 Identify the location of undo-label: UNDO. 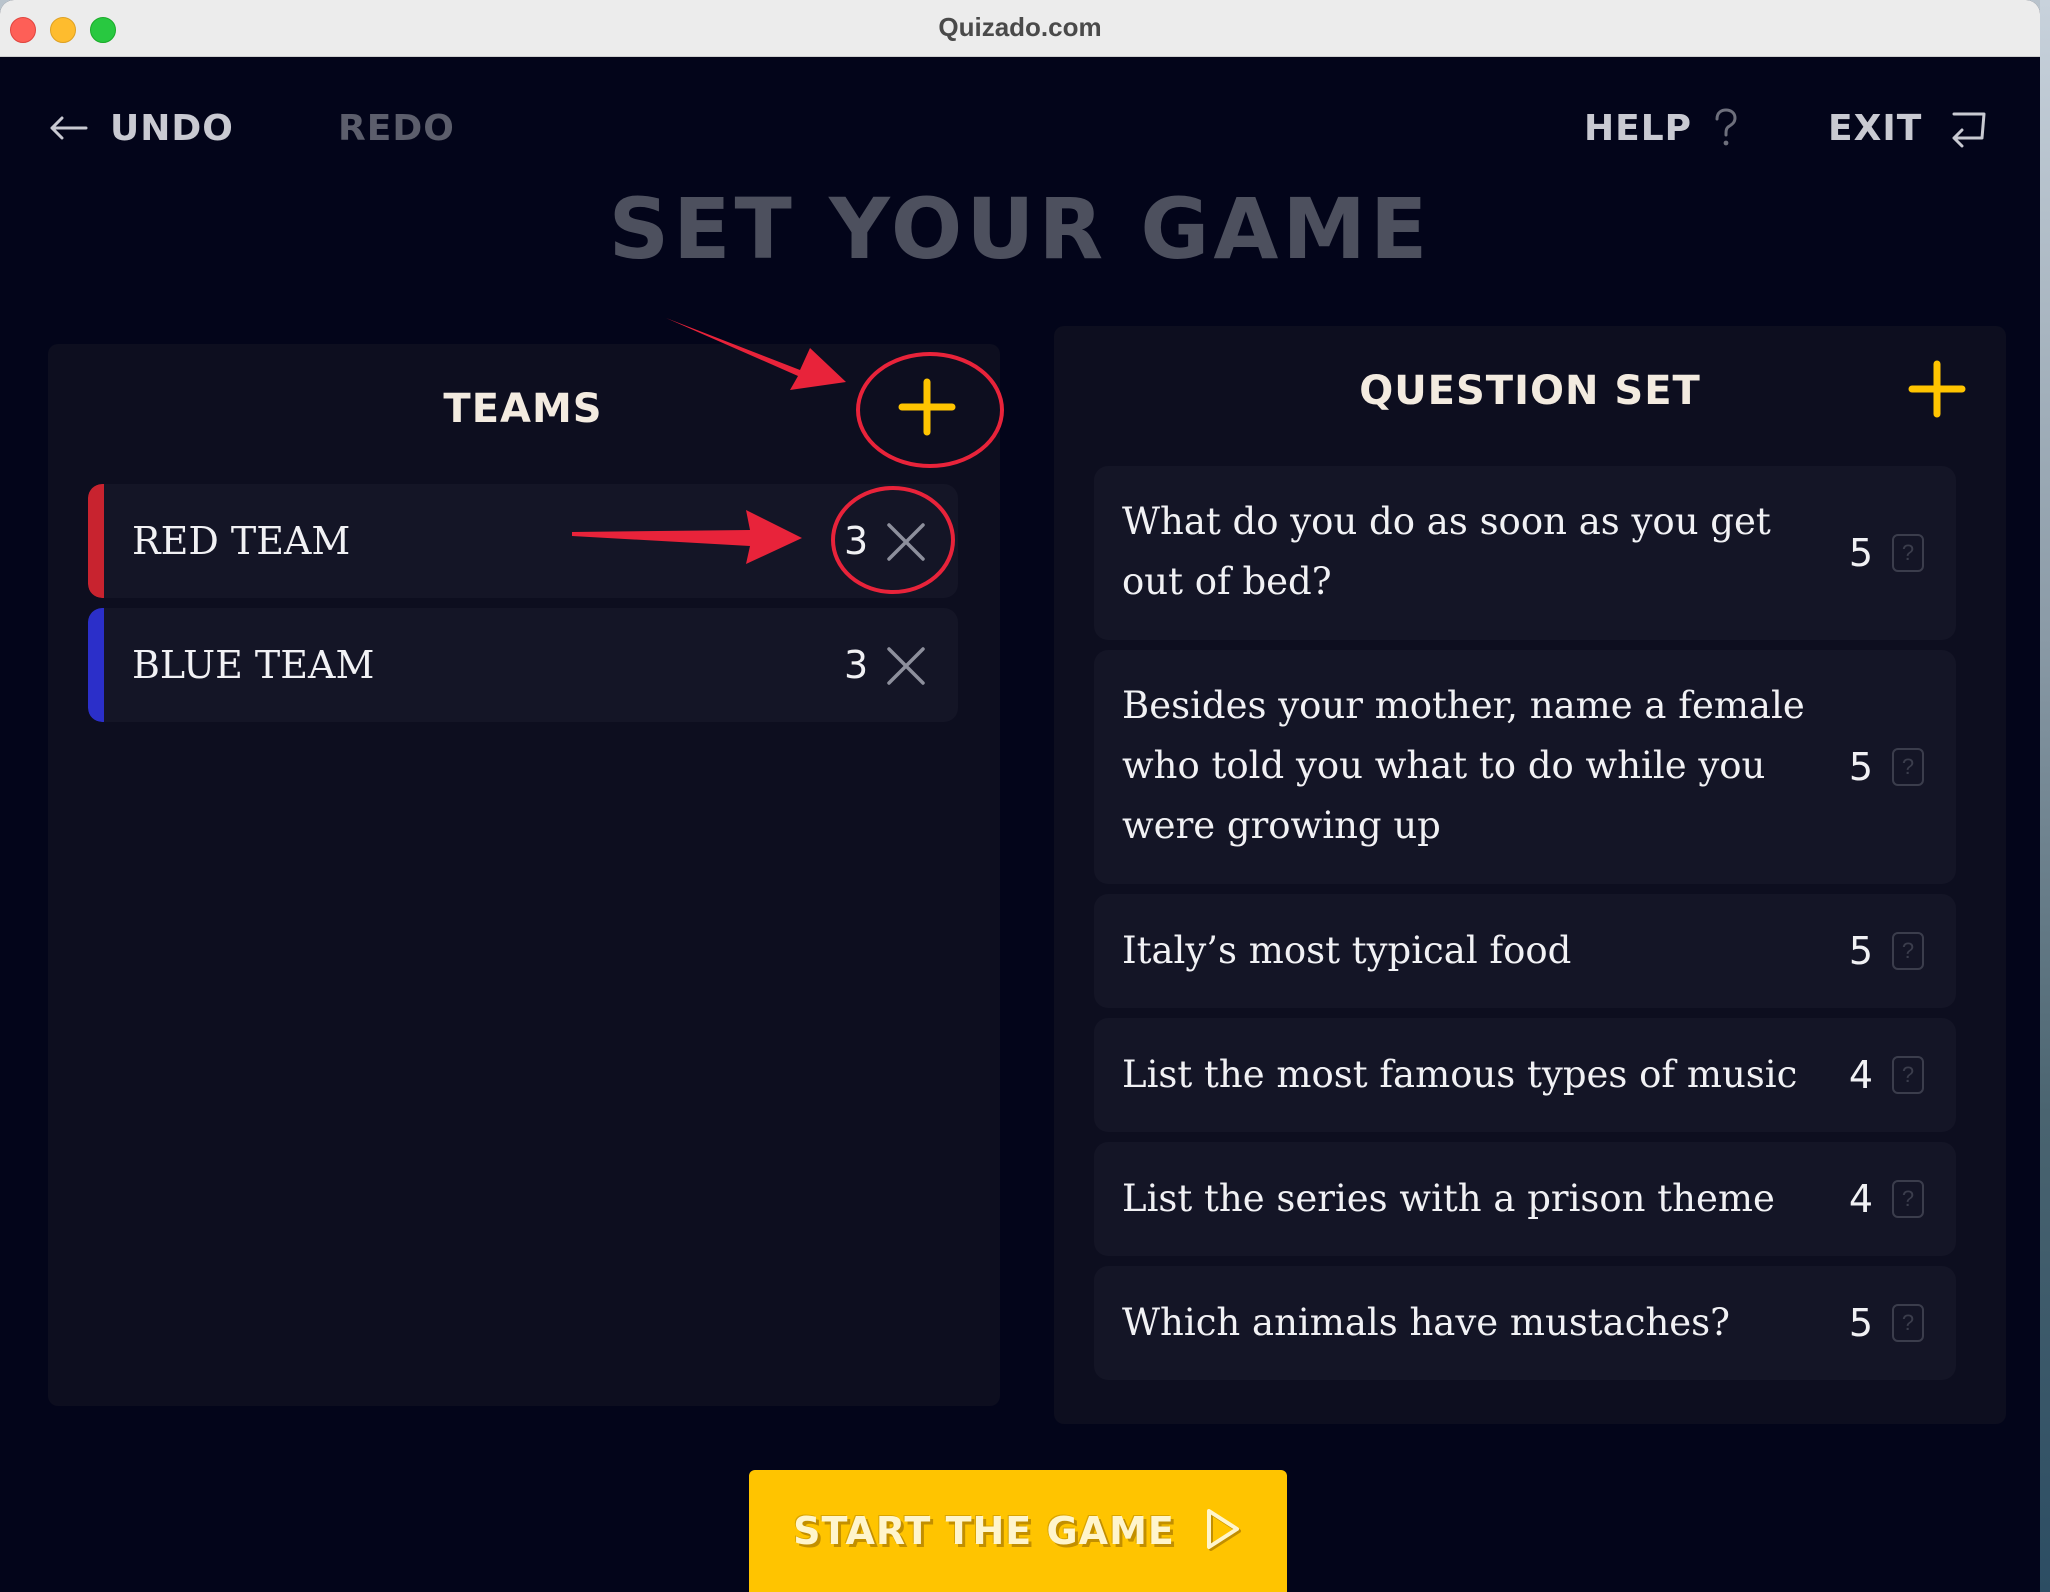
(172, 128).